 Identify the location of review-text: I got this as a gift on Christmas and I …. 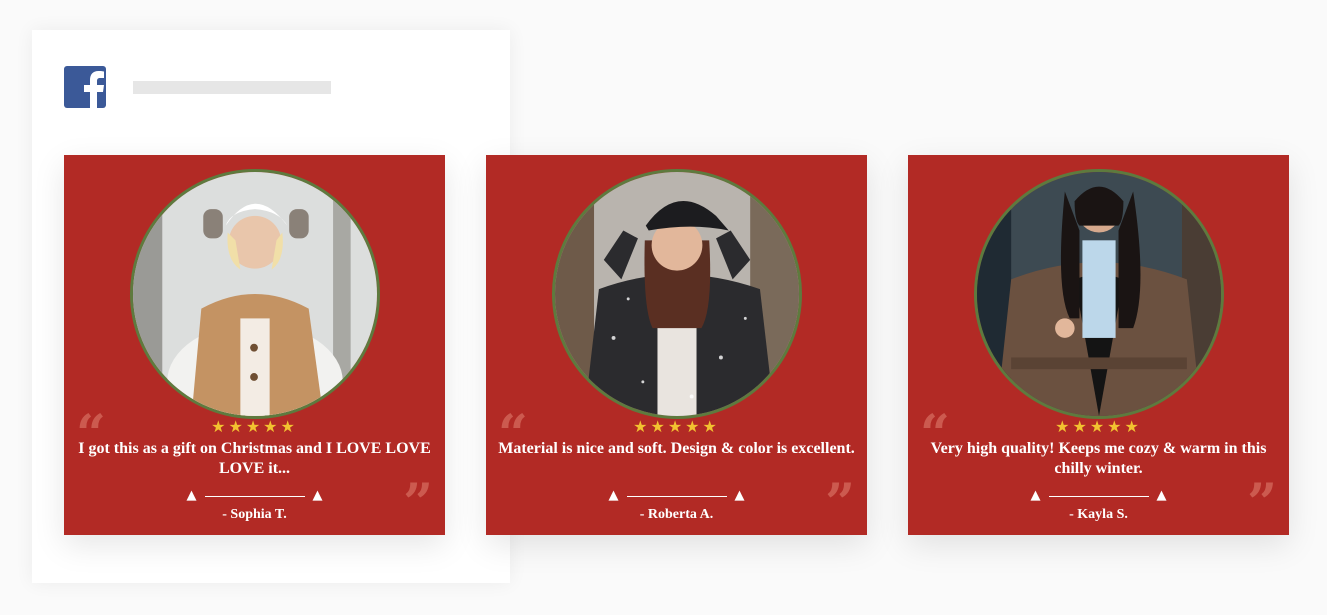
(254, 458).